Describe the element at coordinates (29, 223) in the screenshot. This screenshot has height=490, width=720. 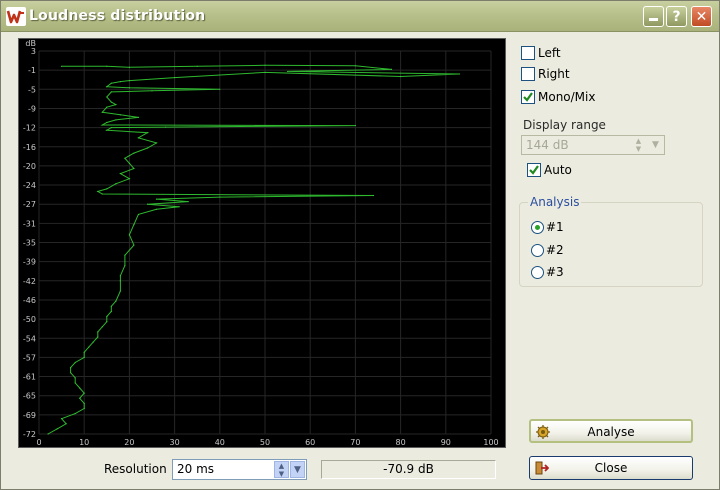
I see `y-tick-label: -31` at that location.